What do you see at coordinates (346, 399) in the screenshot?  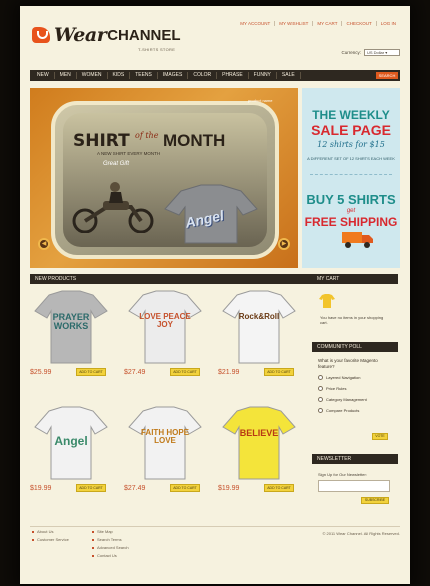 I see `poll-option-label: Category Management` at bounding box center [346, 399].